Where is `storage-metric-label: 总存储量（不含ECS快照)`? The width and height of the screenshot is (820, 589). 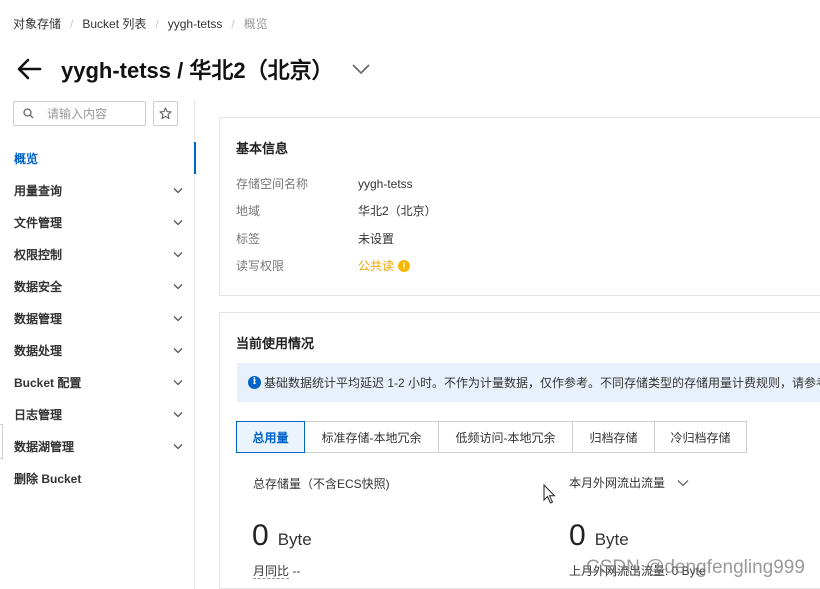
storage-metric-label: 总存储量（不含ECS快照) is located at coordinates (321, 483).